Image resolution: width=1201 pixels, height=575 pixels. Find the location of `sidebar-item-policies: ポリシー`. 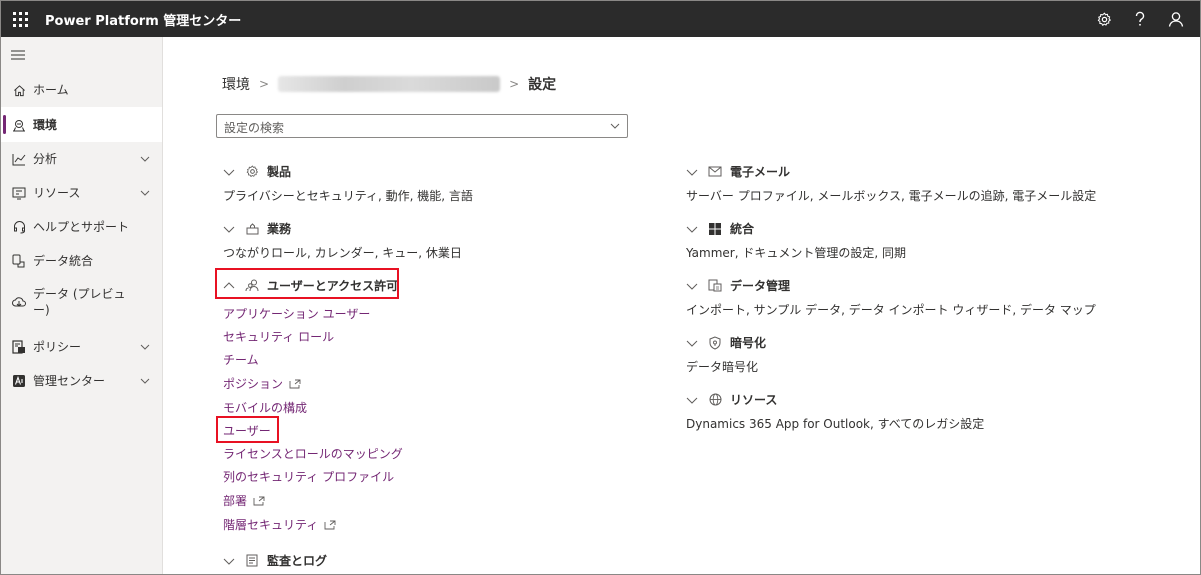

sidebar-item-policies: ポリシー is located at coordinates (81, 347).